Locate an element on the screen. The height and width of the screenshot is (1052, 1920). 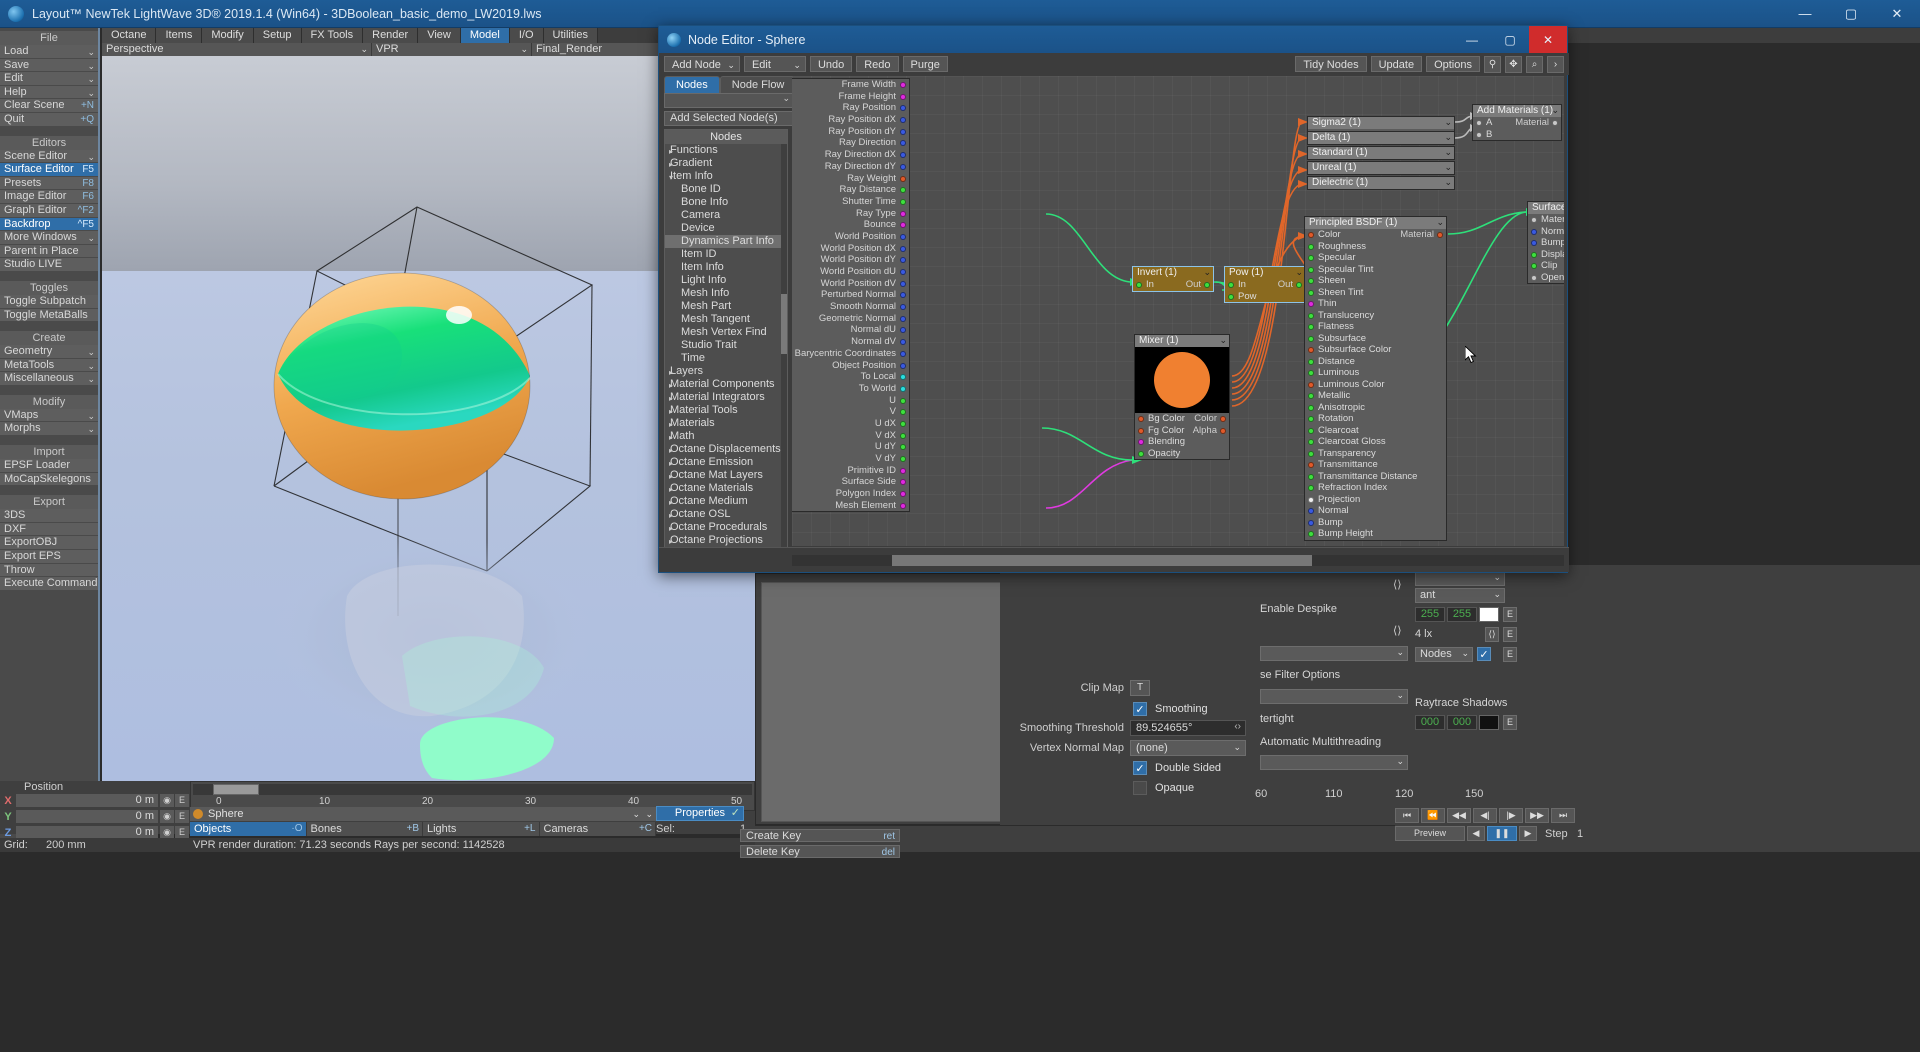
sidebar-item-toggle-metaballs: Toggle MetaBalls is located at coordinates (49, 315).